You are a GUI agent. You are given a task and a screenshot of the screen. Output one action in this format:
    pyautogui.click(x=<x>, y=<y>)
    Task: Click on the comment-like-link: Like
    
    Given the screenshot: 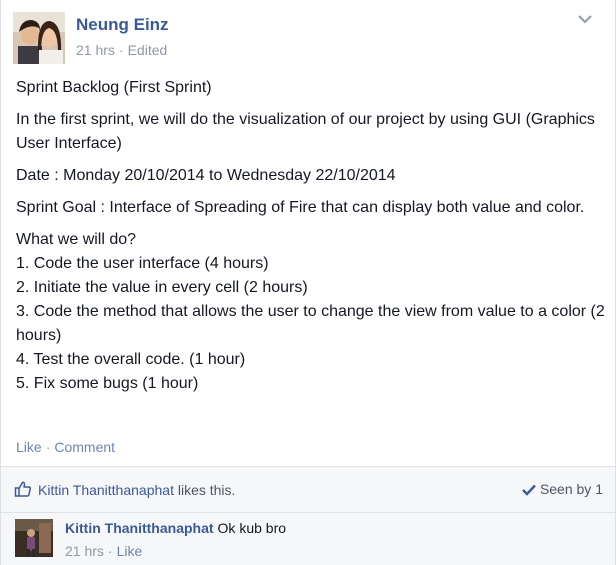 What is the action you would take?
    pyautogui.click(x=130, y=551)
    